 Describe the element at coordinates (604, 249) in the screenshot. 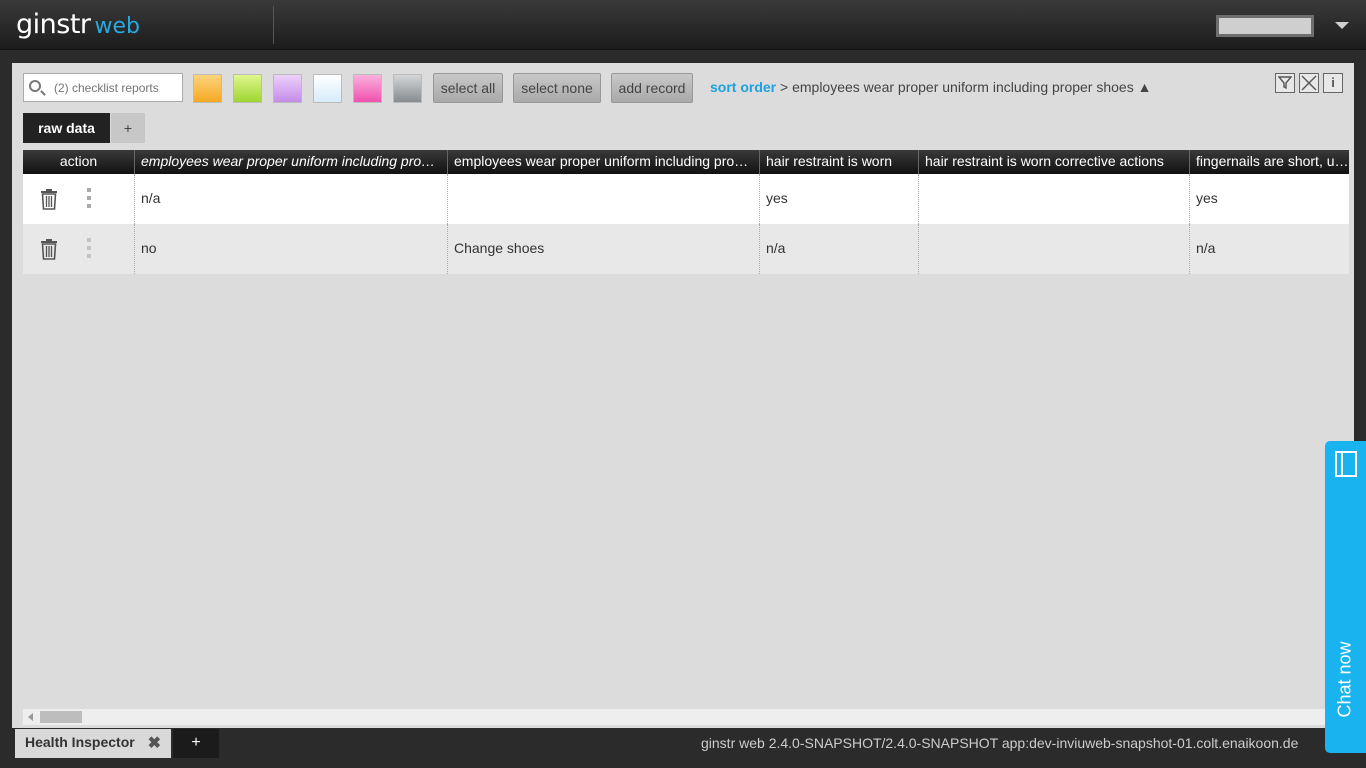

I see `table-cell: Change shoes` at that location.